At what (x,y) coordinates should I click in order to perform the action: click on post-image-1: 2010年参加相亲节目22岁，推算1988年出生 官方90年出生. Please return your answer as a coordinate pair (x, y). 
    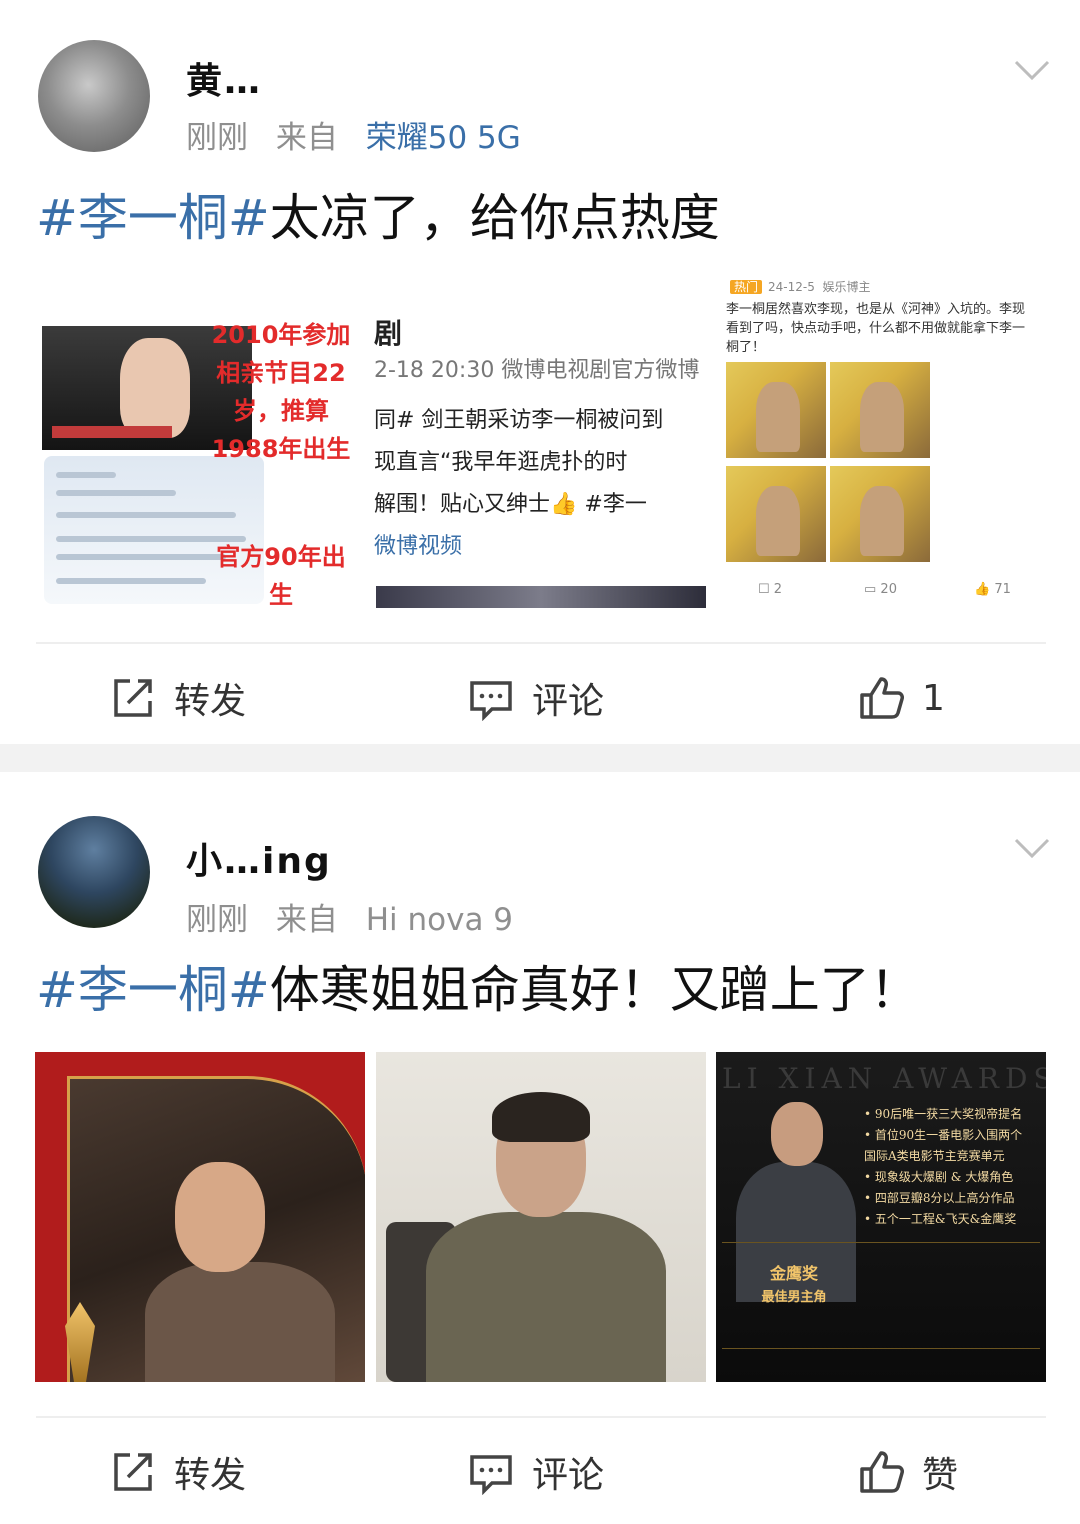
    Looking at the image, I should click on (198, 461).